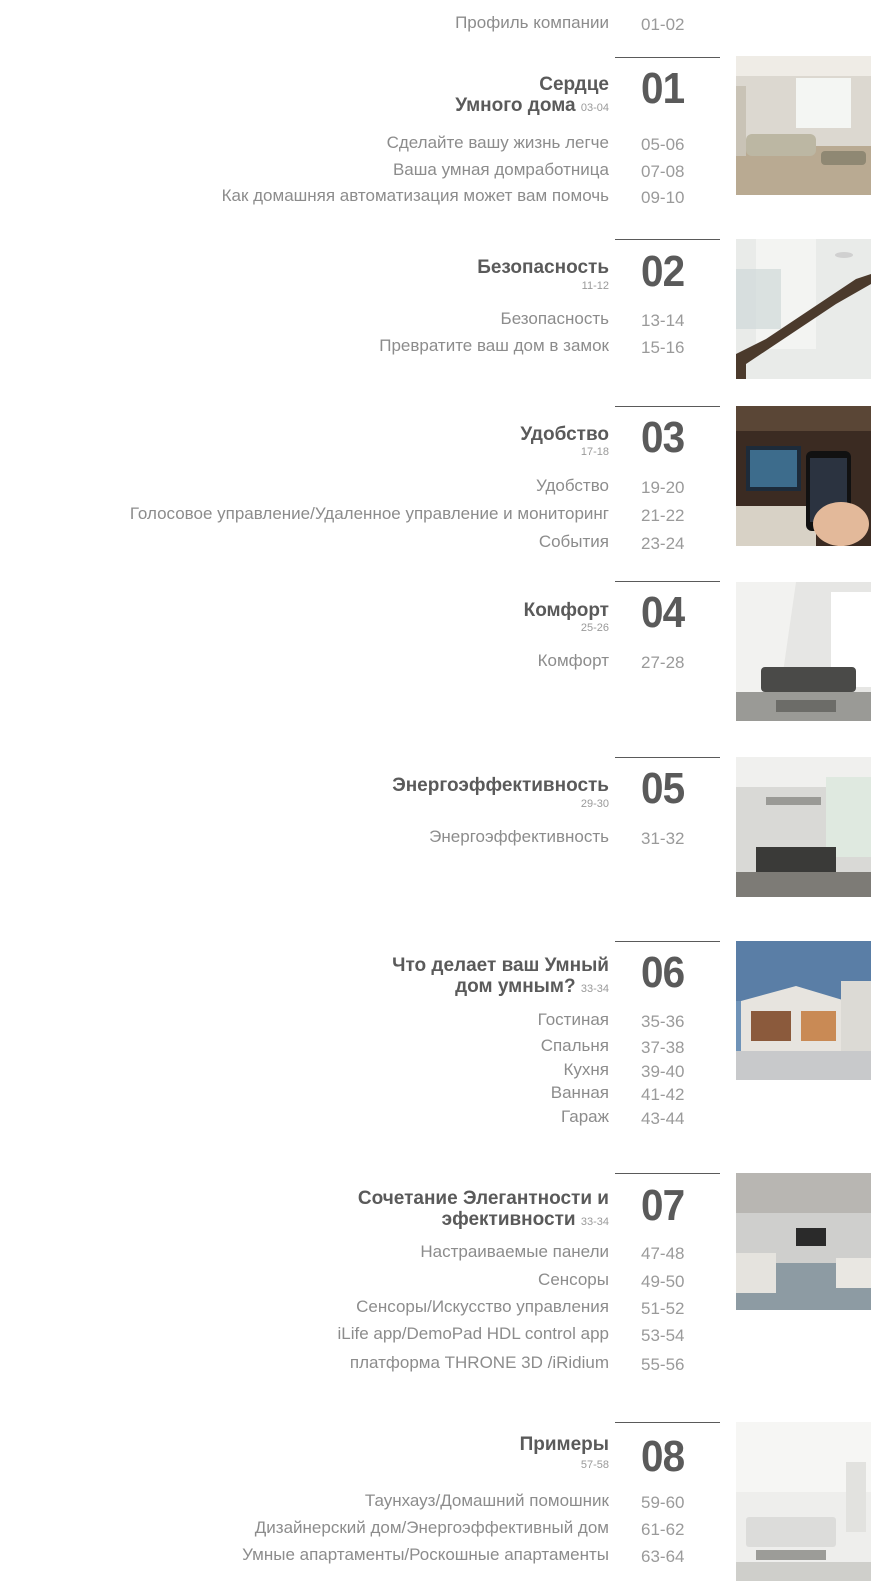  Describe the element at coordinates (479, 1363) in the screenshot. I see `toc-item: платформа THRONE 3D /iRidium` at that location.